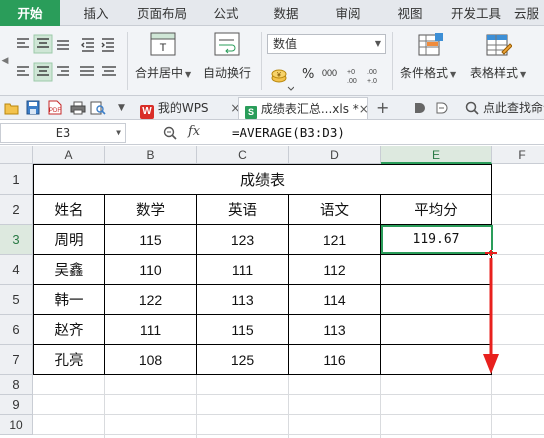 The height and width of the screenshot is (438, 544). What do you see at coordinates (163, 44) in the screenshot?
I see `merge-center-icon: T` at bounding box center [163, 44].